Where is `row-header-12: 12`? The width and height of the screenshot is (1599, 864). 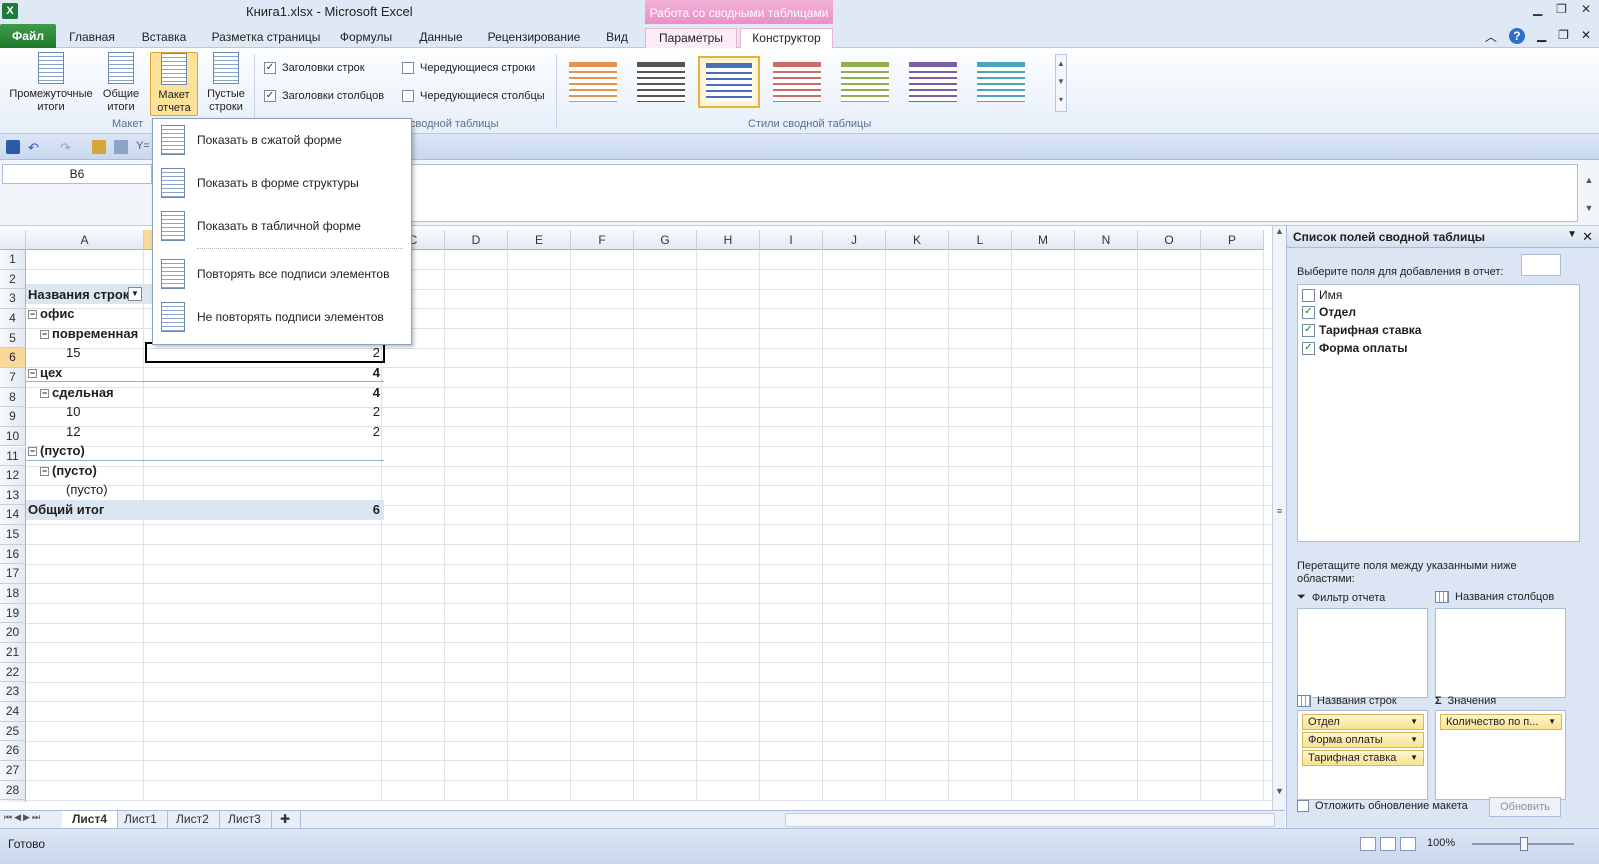 row-header-12: 12 is located at coordinates (13, 476).